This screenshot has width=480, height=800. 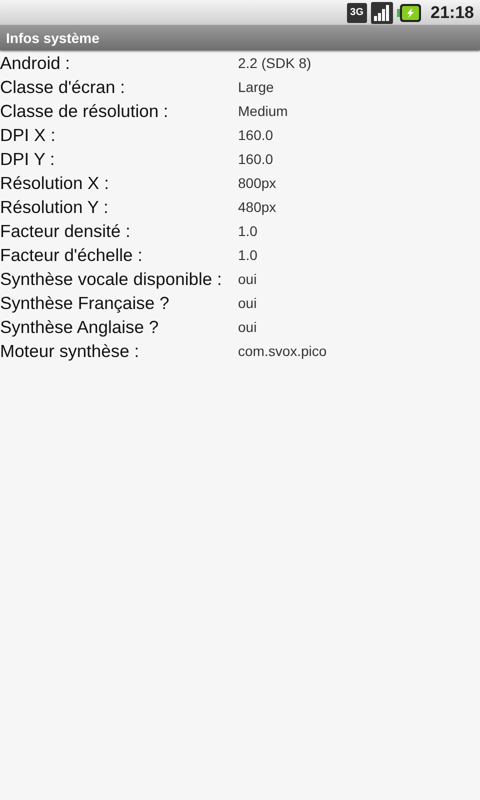 I want to click on network-badge: 3G, so click(x=357, y=12).